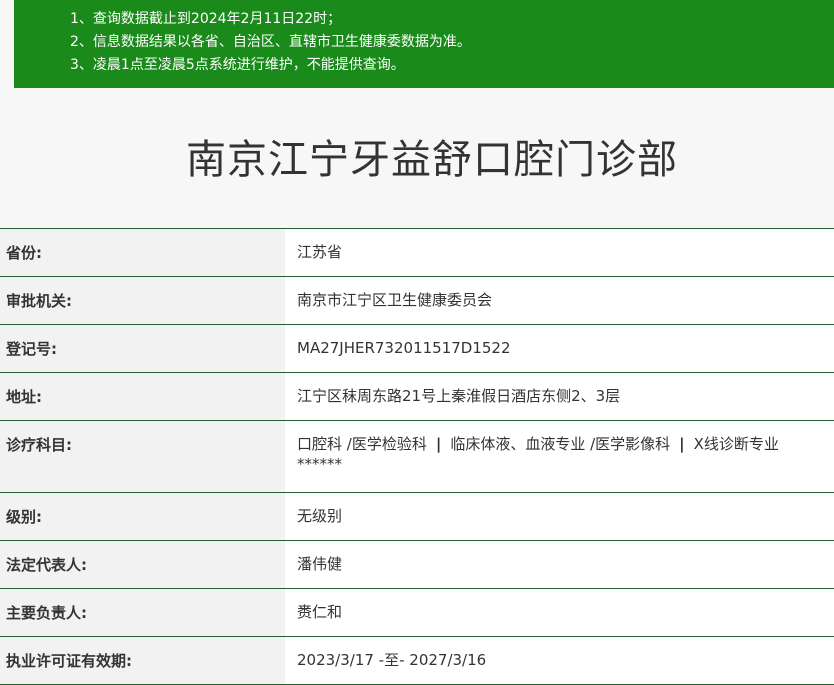  I want to click on province-label: 省份:, so click(142, 252).